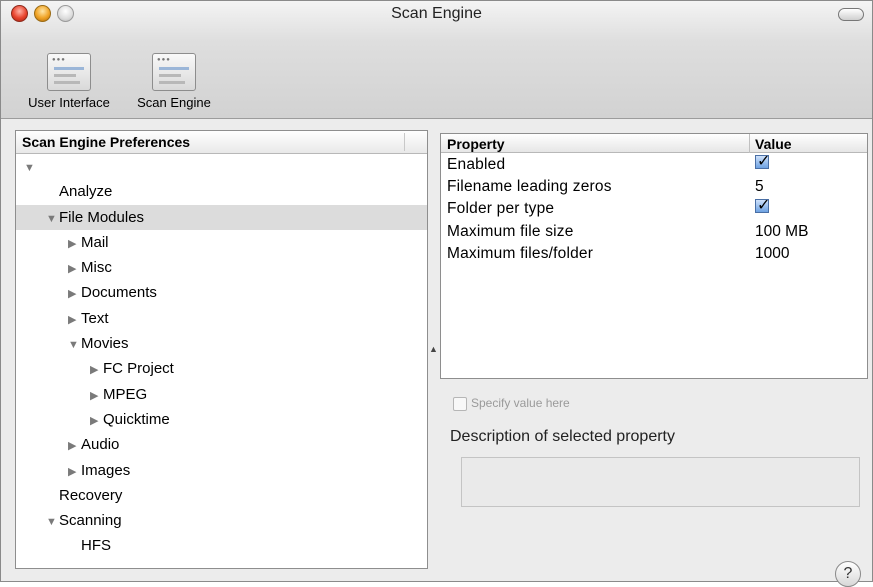 This screenshot has height=587, width=873. I want to click on property-row: Maximum file size 100 MB, so click(654, 231).